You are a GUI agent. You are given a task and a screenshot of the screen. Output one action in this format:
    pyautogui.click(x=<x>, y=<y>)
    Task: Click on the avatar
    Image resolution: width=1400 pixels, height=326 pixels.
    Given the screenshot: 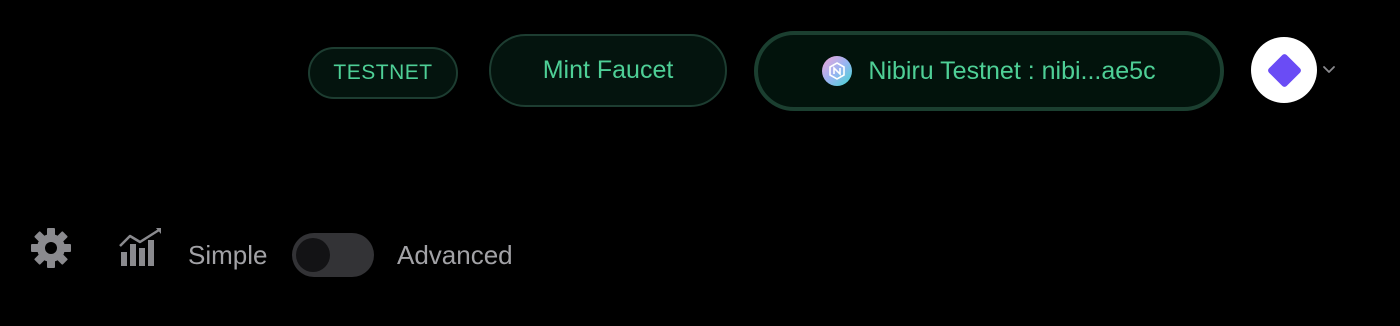 What is the action you would take?
    pyautogui.click(x=1284, y=70)
    